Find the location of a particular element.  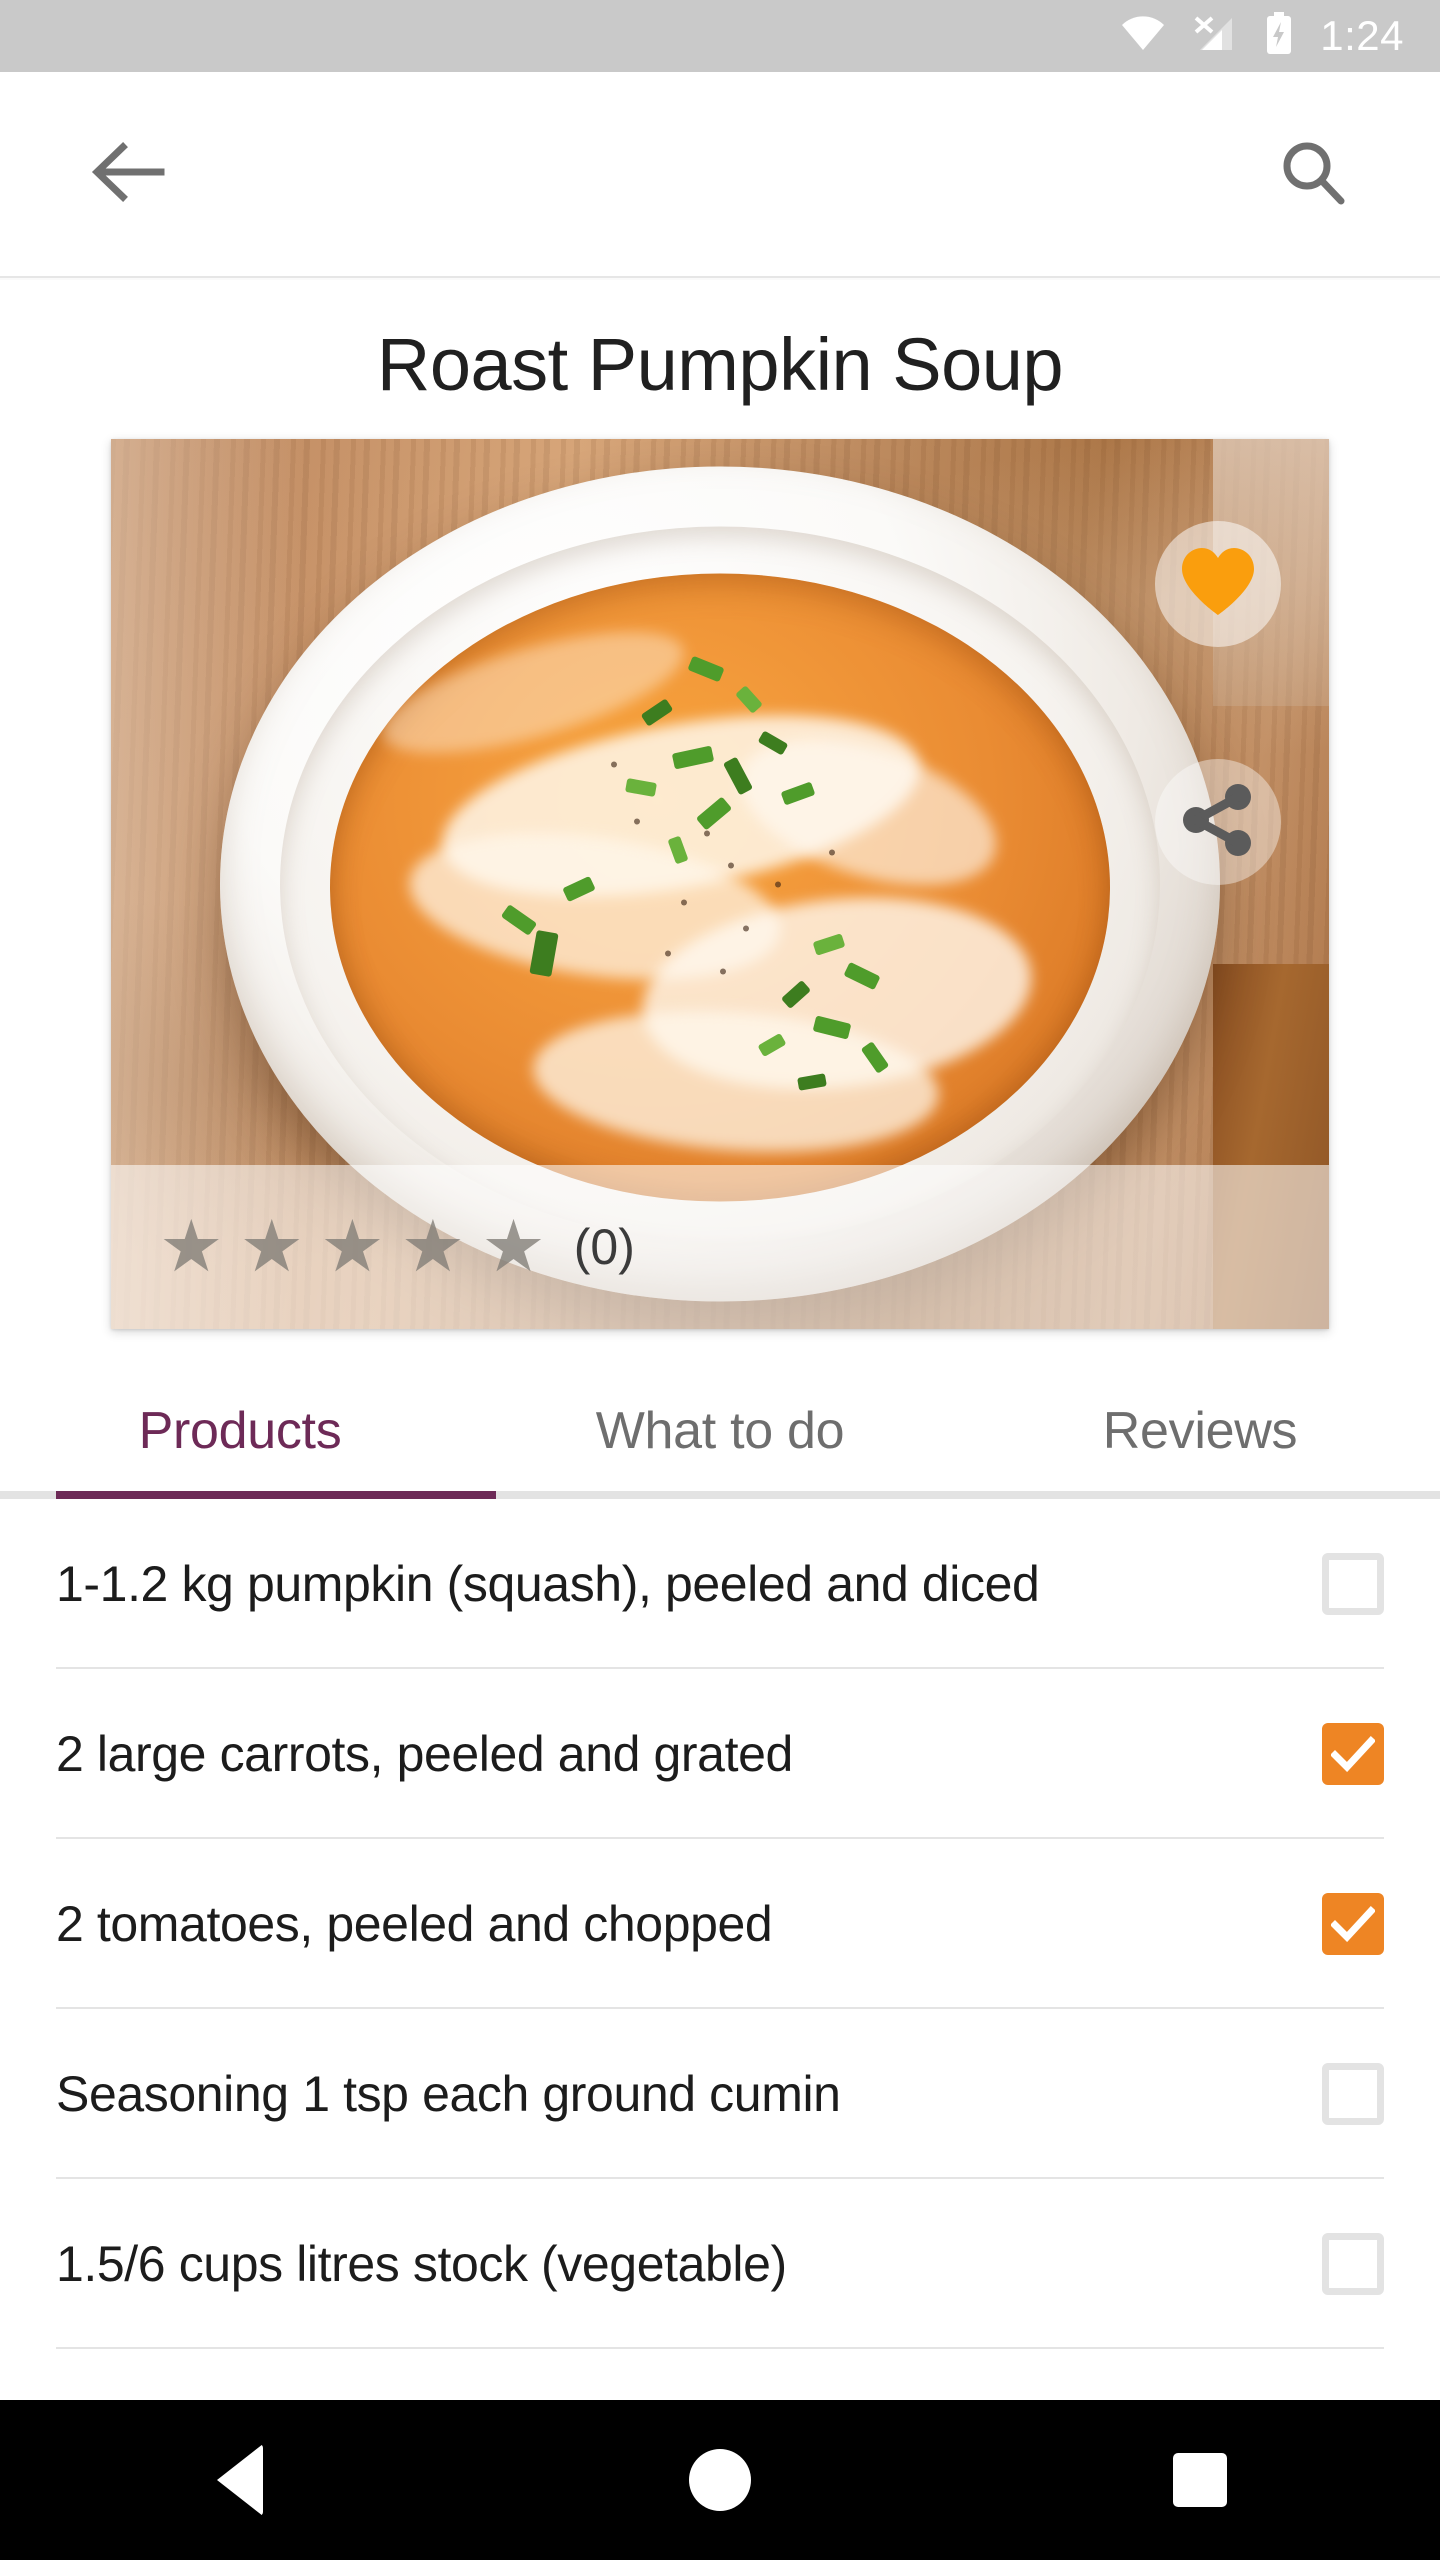

cellular-off-icon is located at coordinates (1215, 36).